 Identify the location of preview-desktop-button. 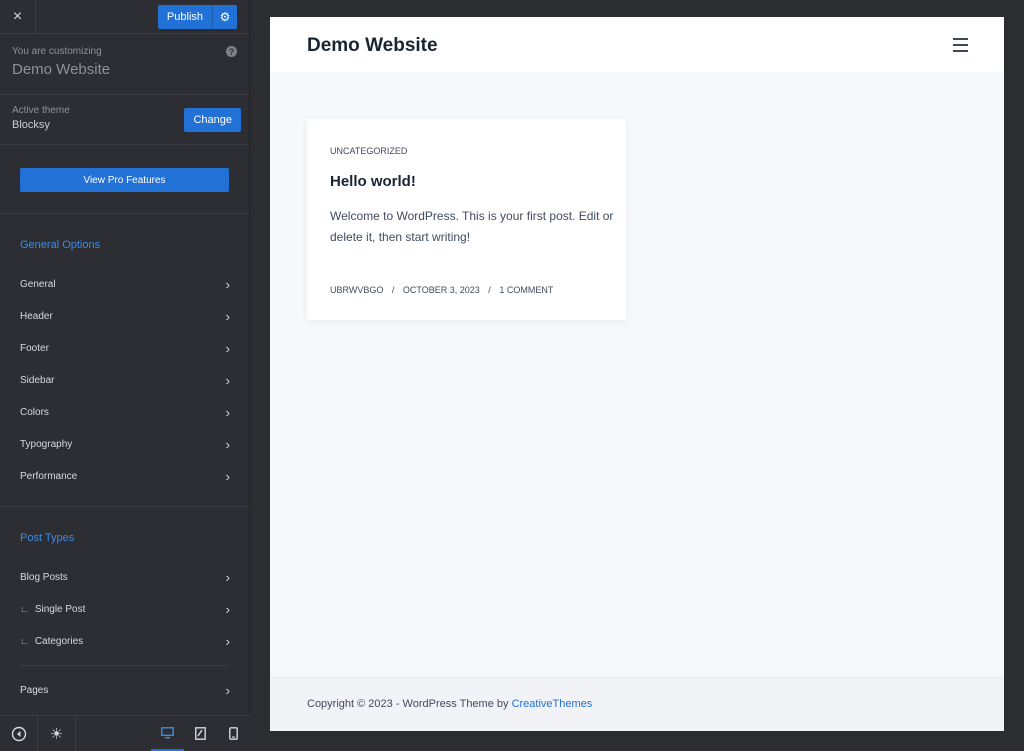
(167, 733).